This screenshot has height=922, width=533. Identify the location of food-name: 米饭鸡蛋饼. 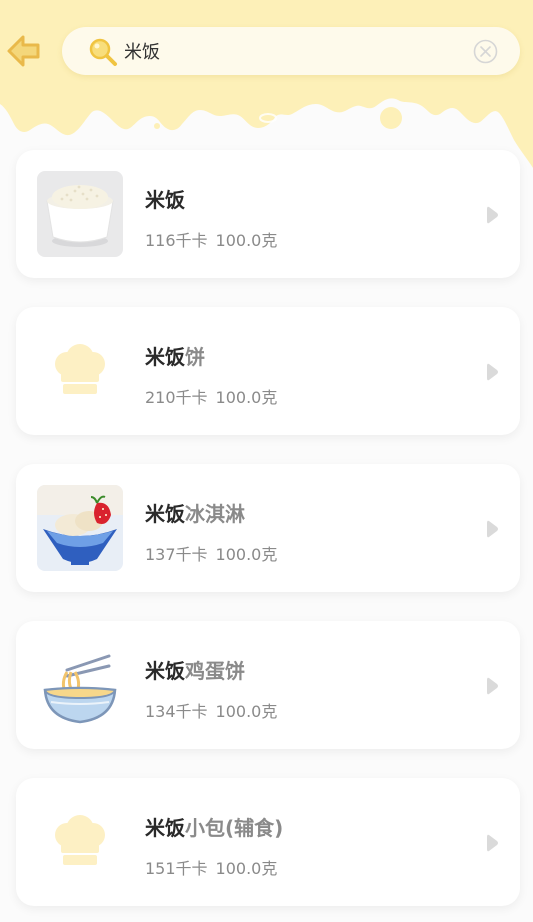
(195, 671).